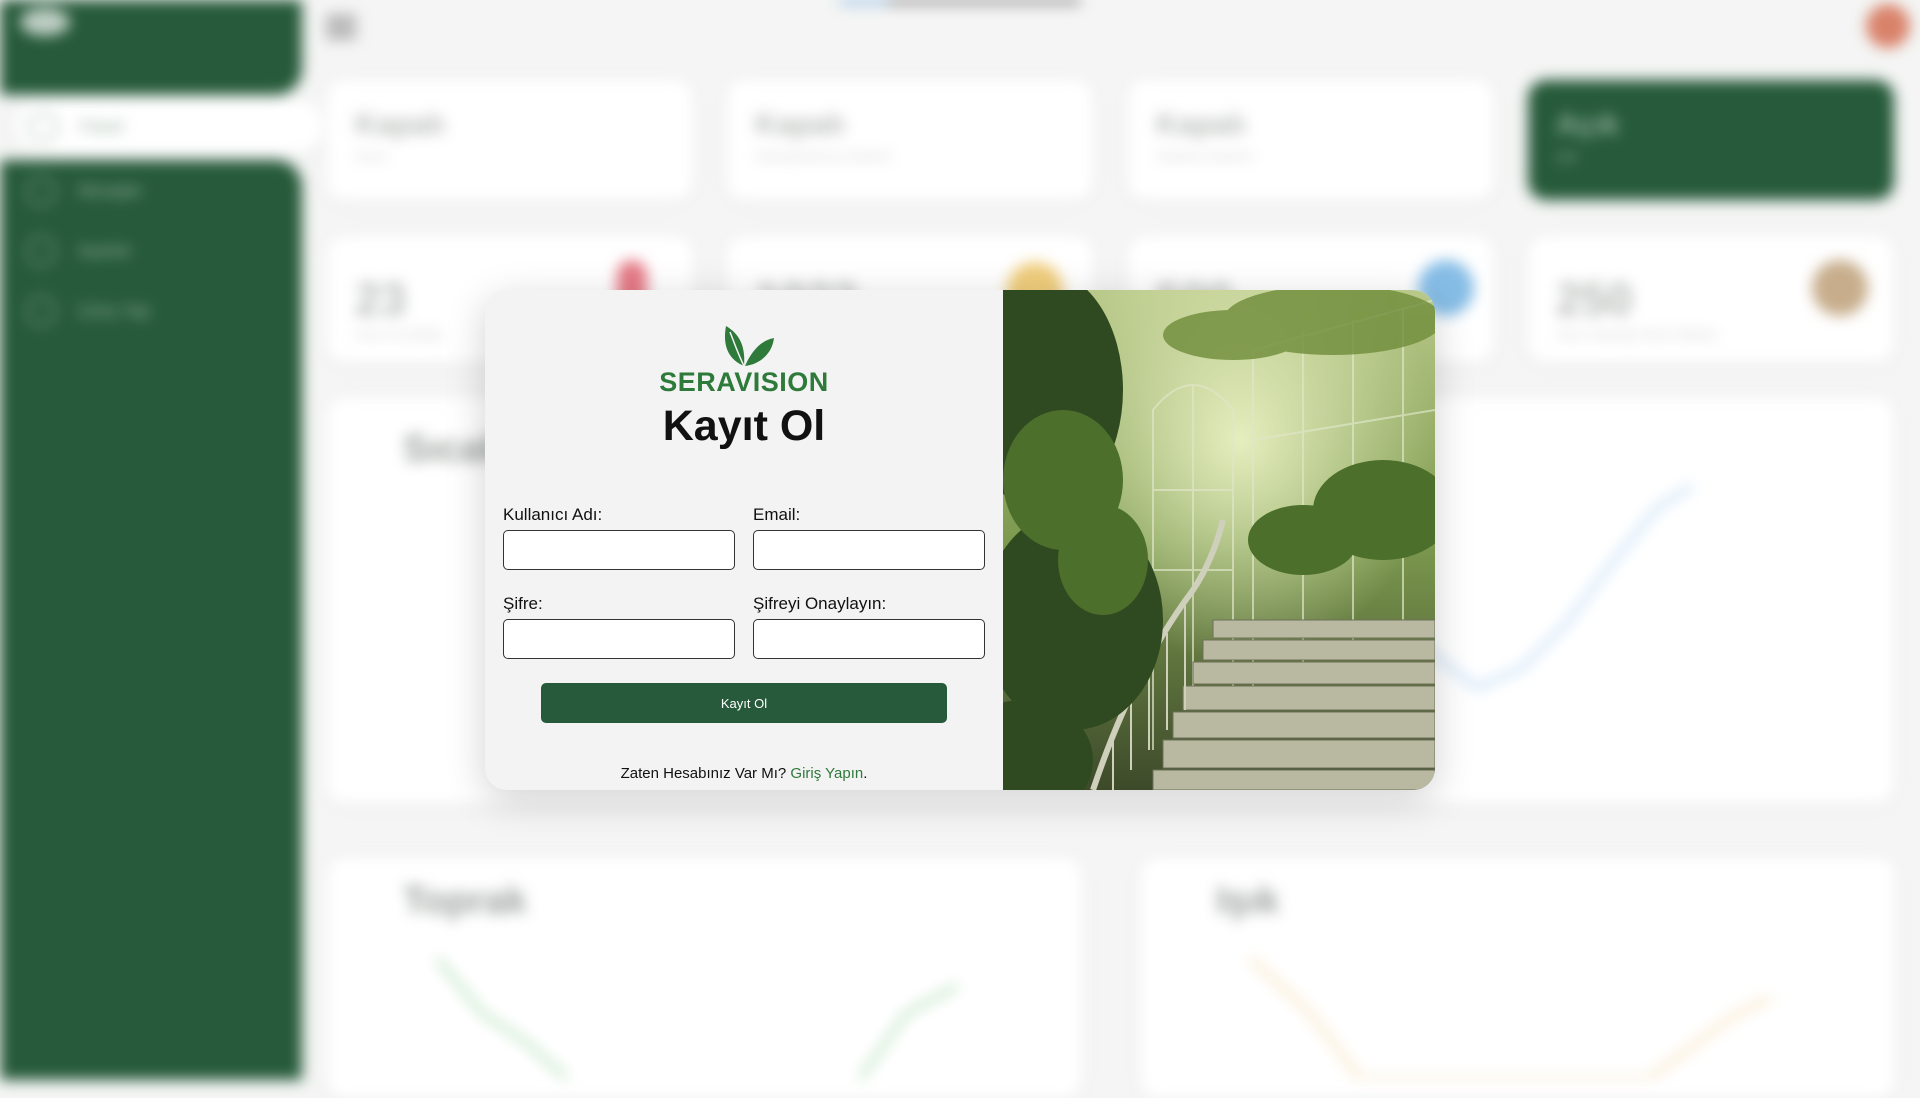  Describe the element at coordinates (372, 156) in the screenshot. I see `status-card-label: Isıtıcı` at that location.